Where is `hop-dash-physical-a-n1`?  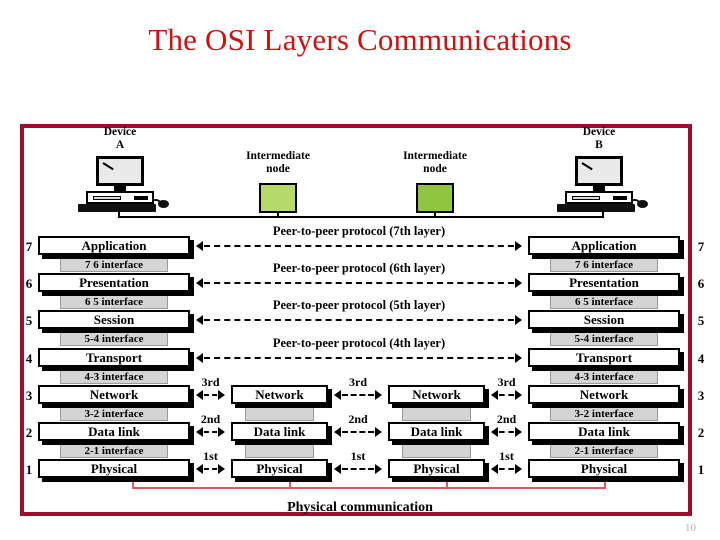
hop-dash-physical-a-n1 is located at coordinates (210, 468).